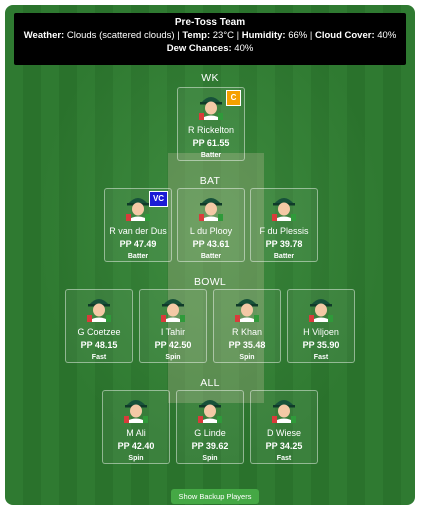 Image resolution: width=421 pixels, height=508 pixels. What do you see at coordinates (284, 225) in the screenshot?
I see `player-card-bat-2: F du Plessis PP 39.78 Batter` at bounding box center [284, 225].